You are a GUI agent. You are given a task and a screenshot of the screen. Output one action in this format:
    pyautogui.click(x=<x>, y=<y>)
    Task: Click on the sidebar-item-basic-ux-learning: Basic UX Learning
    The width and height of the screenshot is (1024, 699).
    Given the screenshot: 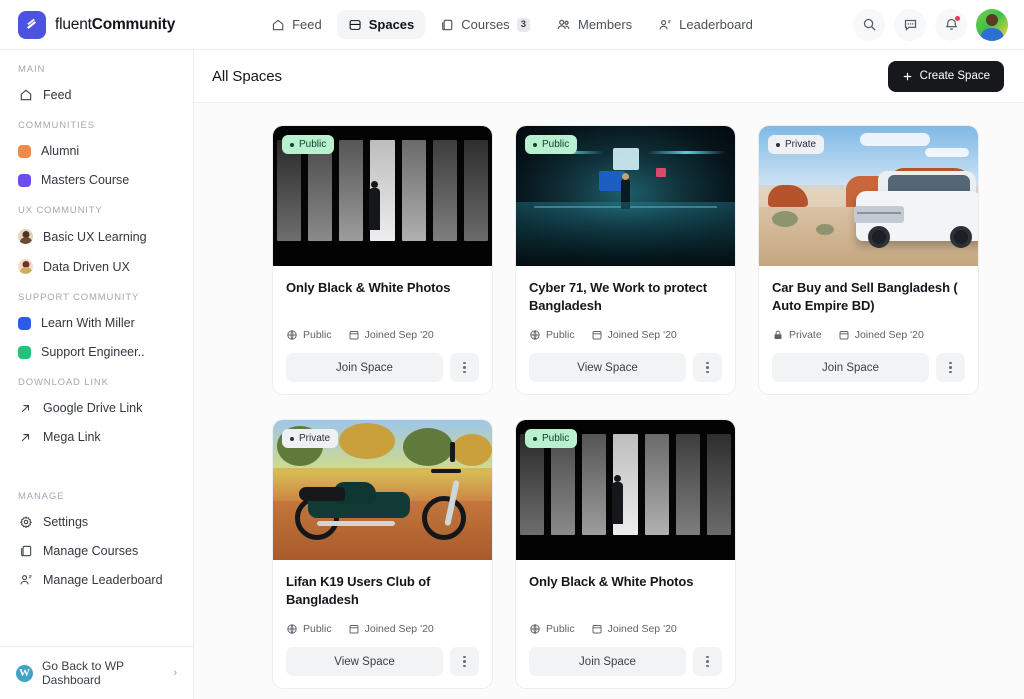 What is the action you would take?
    pyautogui.click(x=96, y=236)
    